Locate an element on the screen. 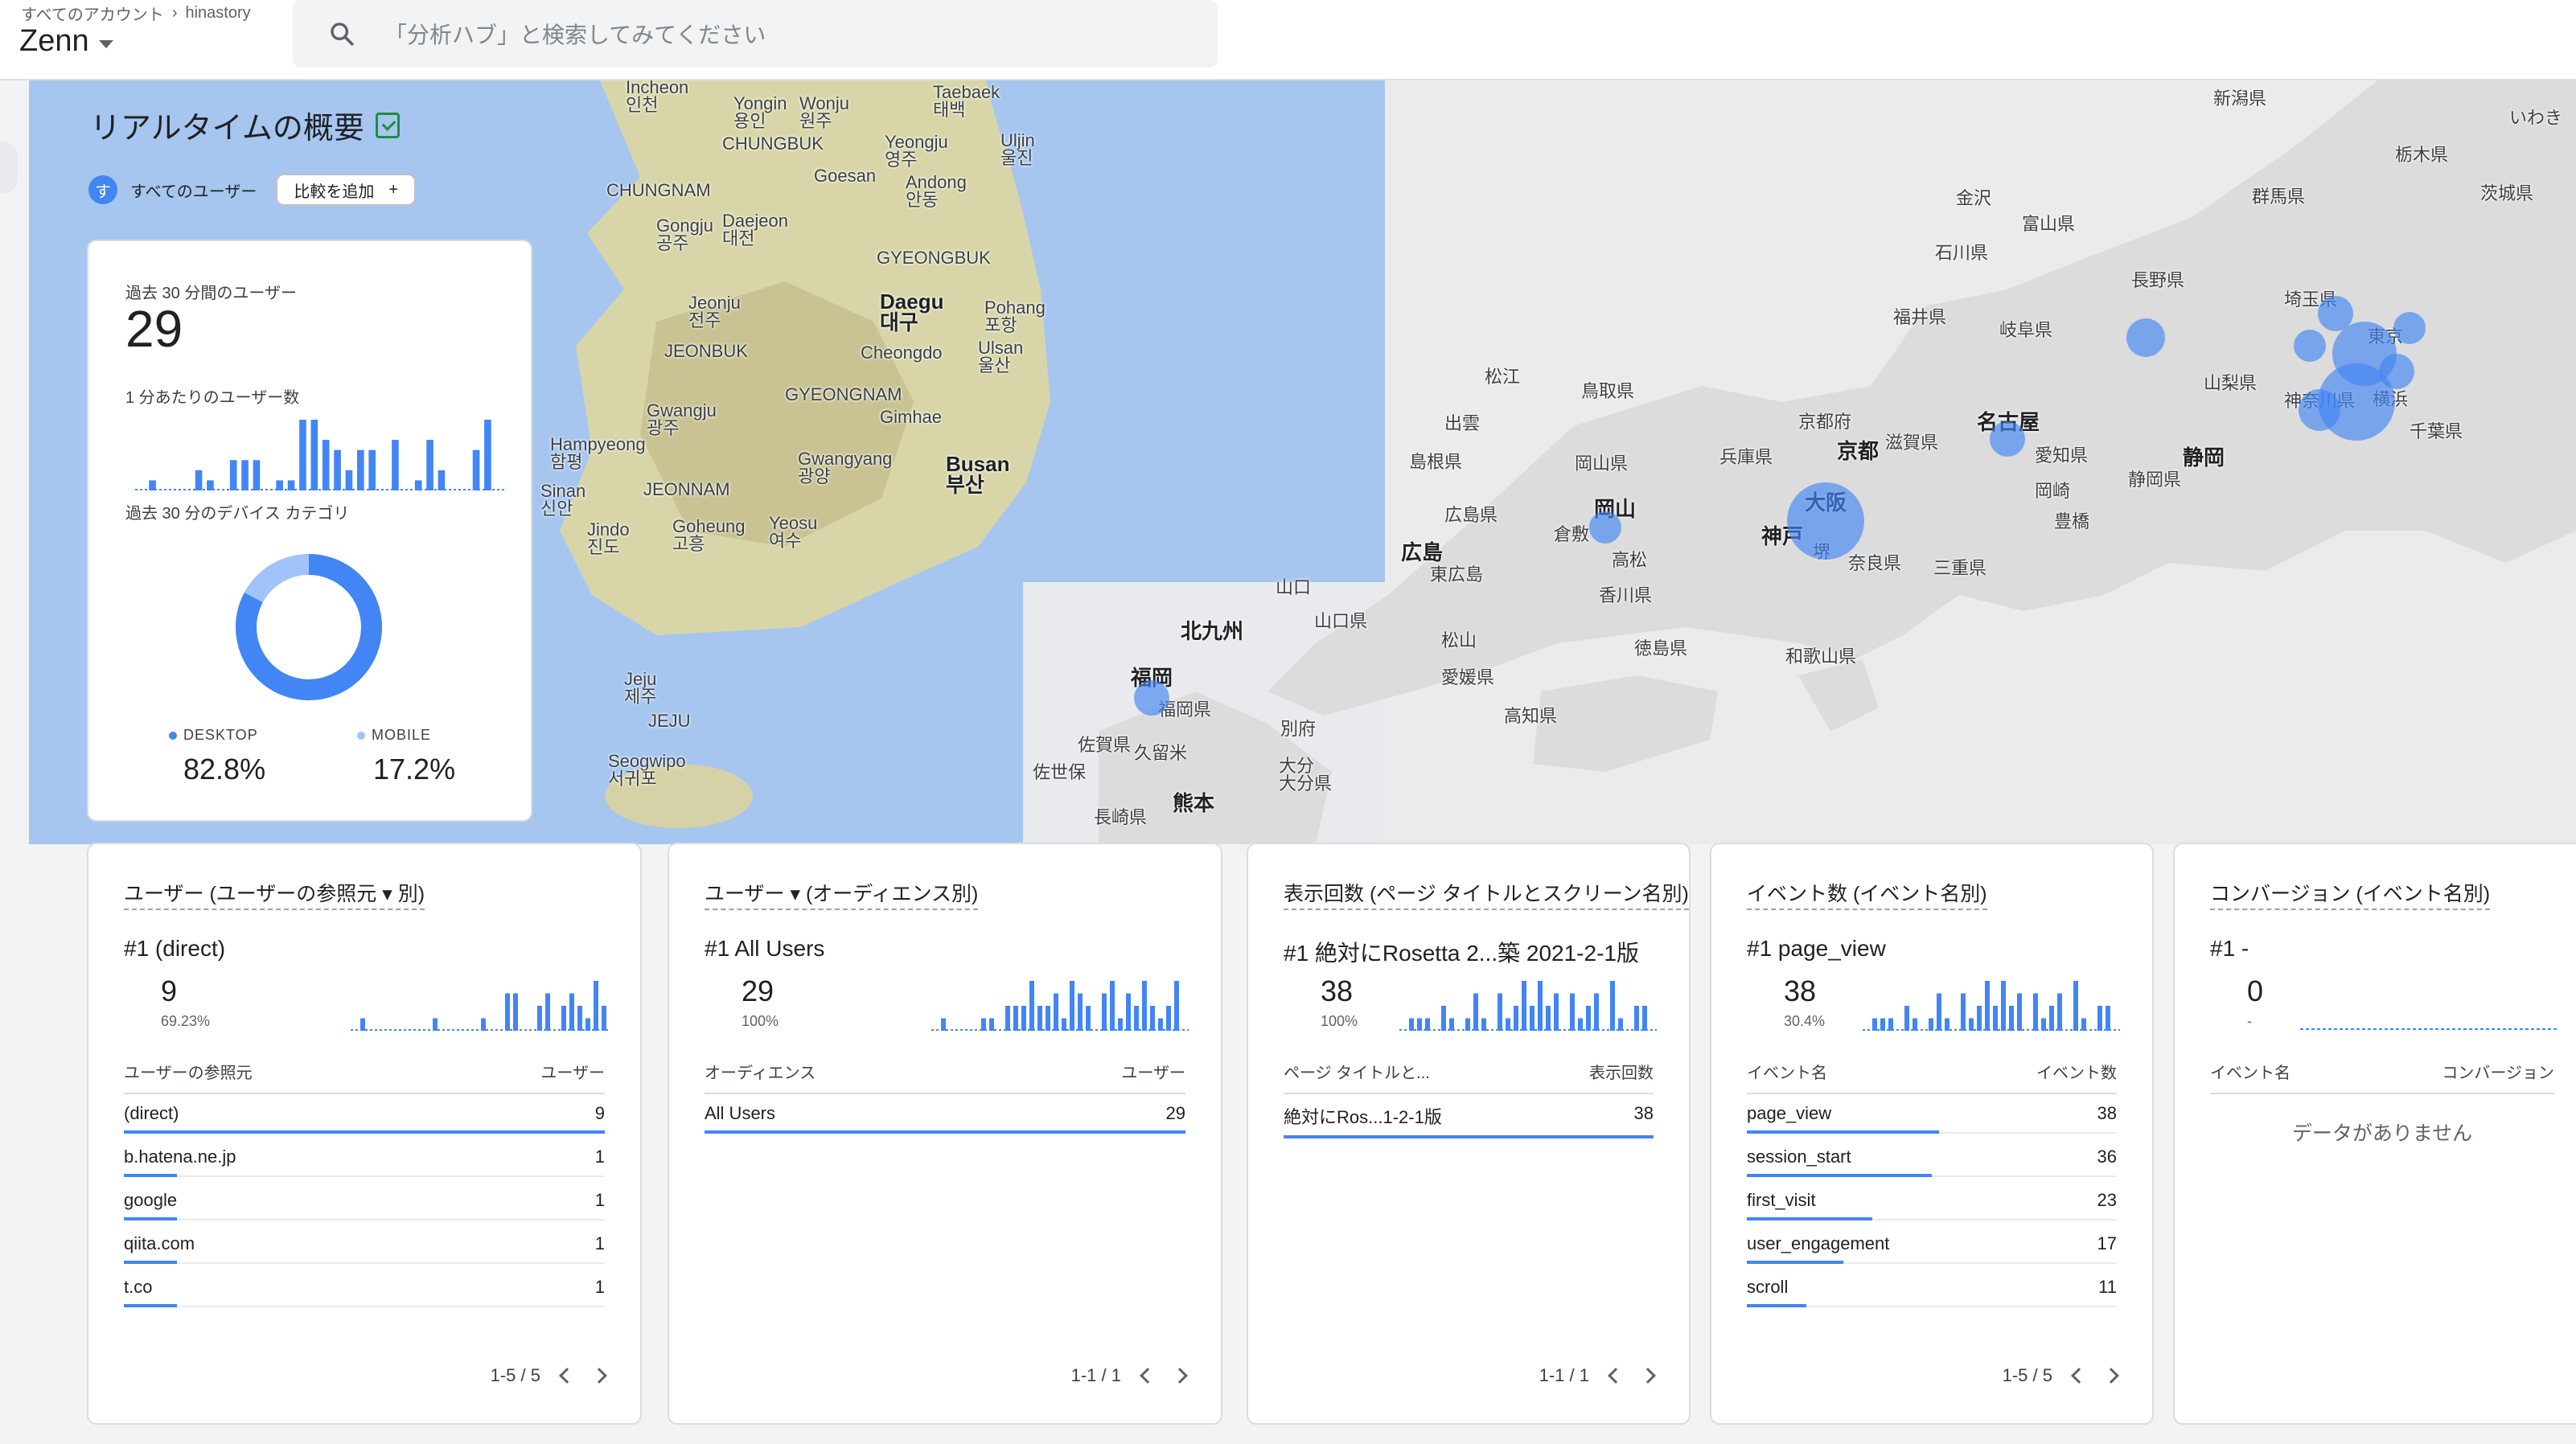  card-title: コンバージョン (イベント名別) is located at coordinates (2350, 894).